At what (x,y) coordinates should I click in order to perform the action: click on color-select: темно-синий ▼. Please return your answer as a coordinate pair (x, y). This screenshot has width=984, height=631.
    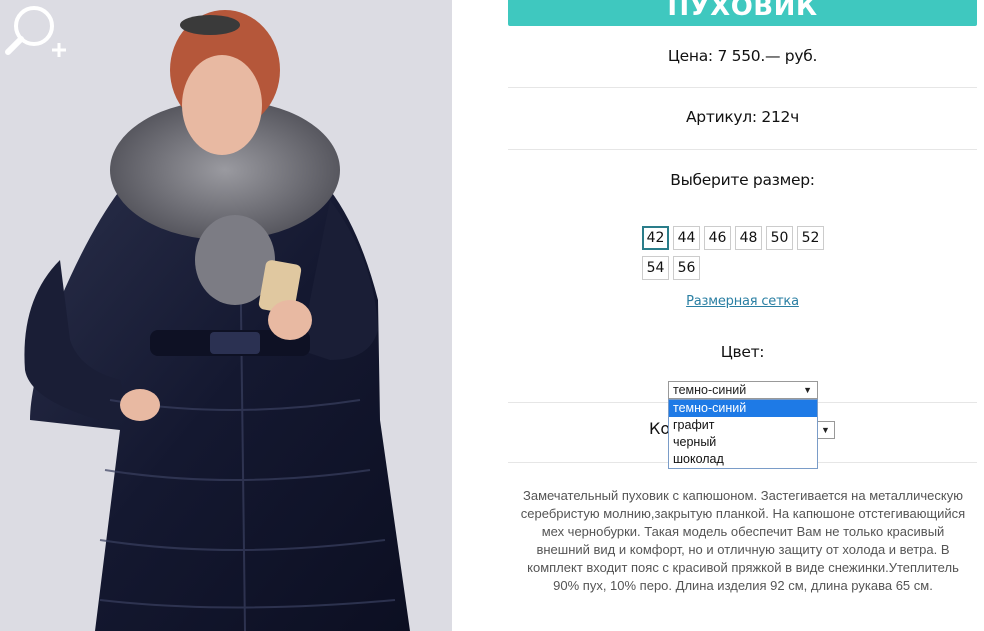
    Looking at the image, I should click on (743, 390).